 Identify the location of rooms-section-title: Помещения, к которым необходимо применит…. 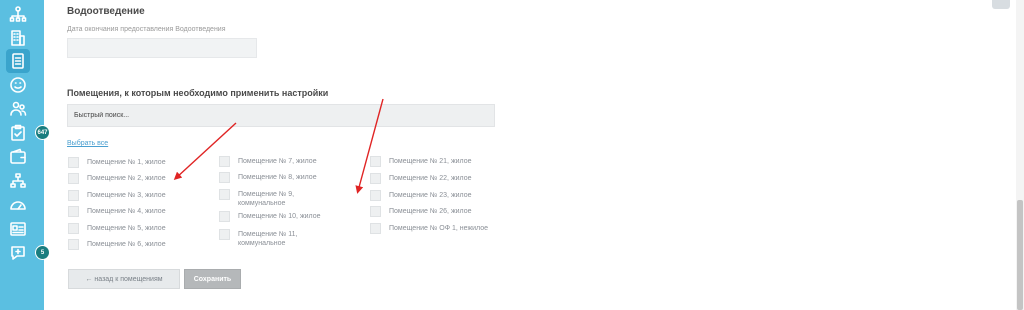
(198, 93).